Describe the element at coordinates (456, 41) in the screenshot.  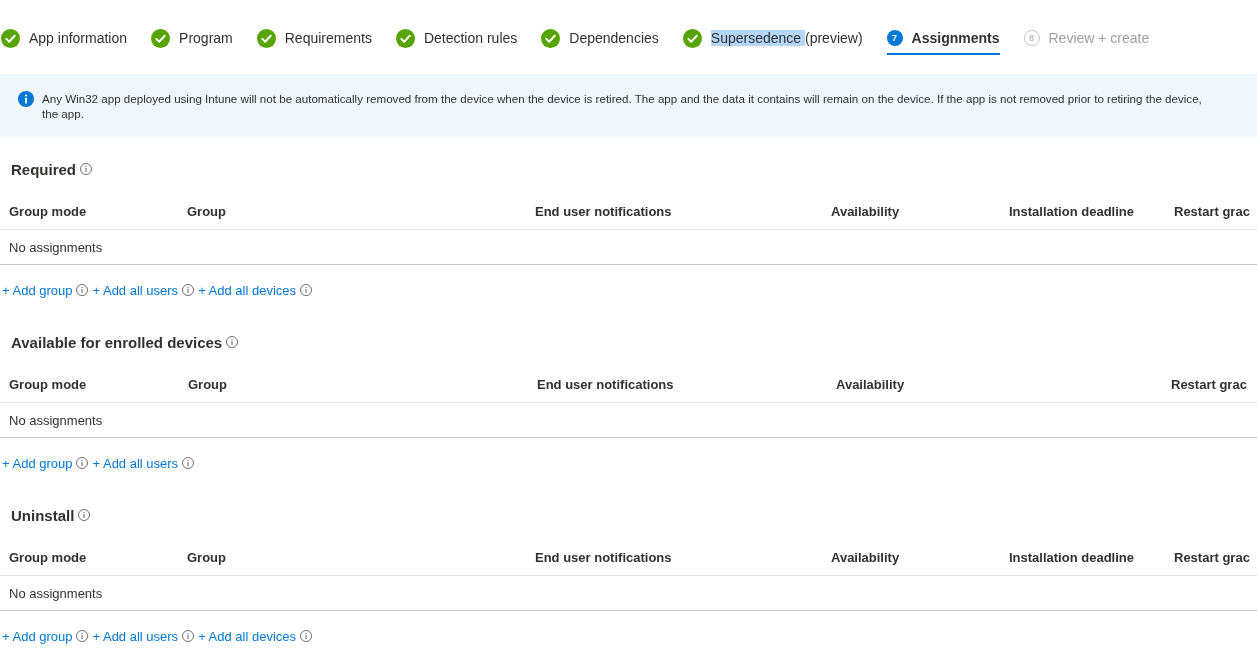
I see `wizard-step-tab: Detection rules` at that location.